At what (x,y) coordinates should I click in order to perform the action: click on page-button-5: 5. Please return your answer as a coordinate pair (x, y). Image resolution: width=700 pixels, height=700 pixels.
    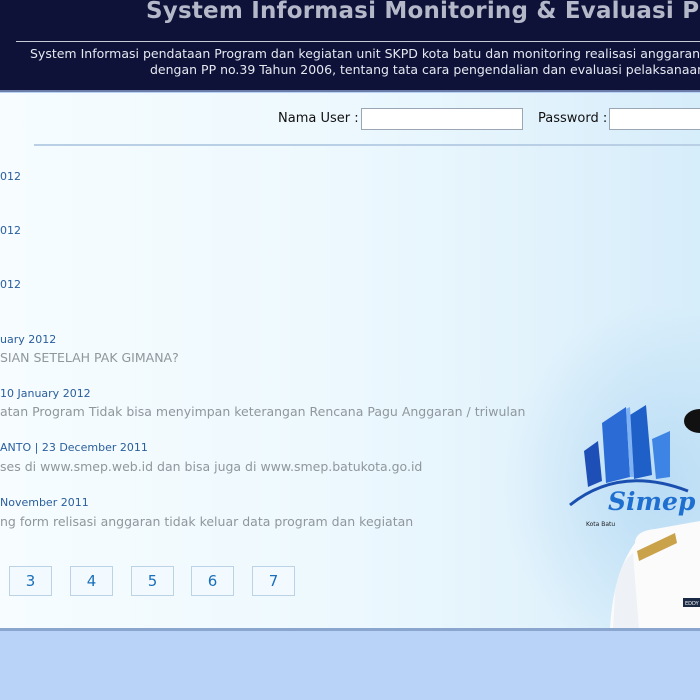
    Looking at the image, I should click on (152, 581).